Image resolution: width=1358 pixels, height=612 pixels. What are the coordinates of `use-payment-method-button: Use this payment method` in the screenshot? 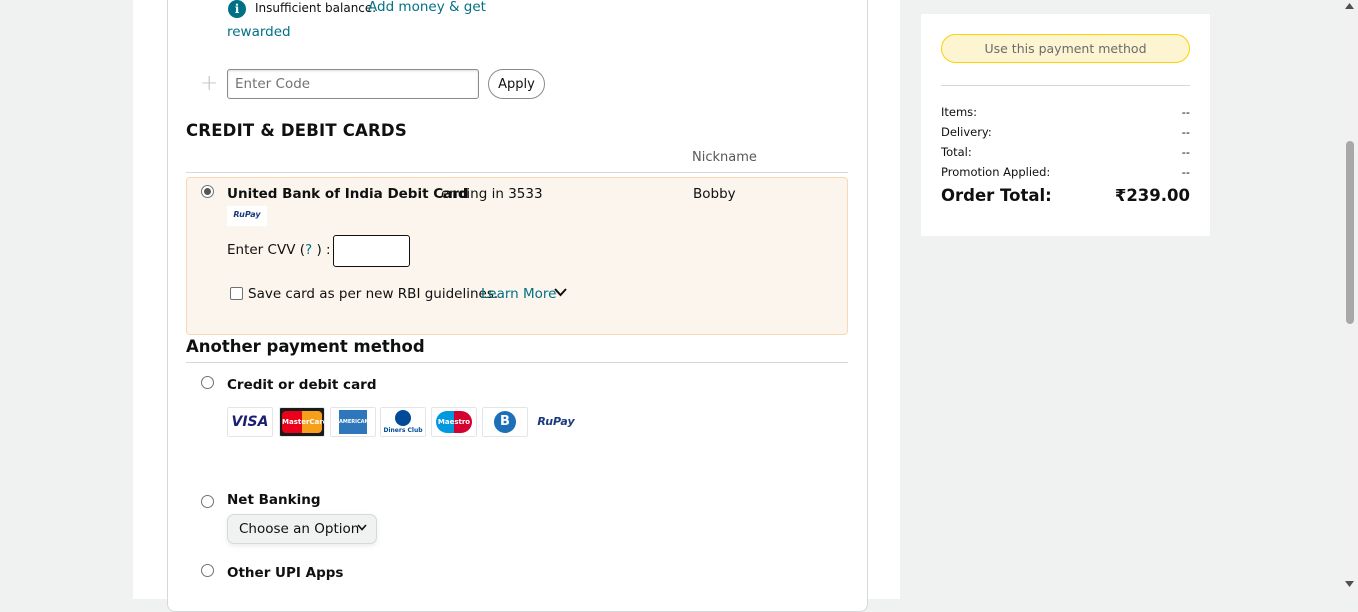 It's located at (1065, 48).